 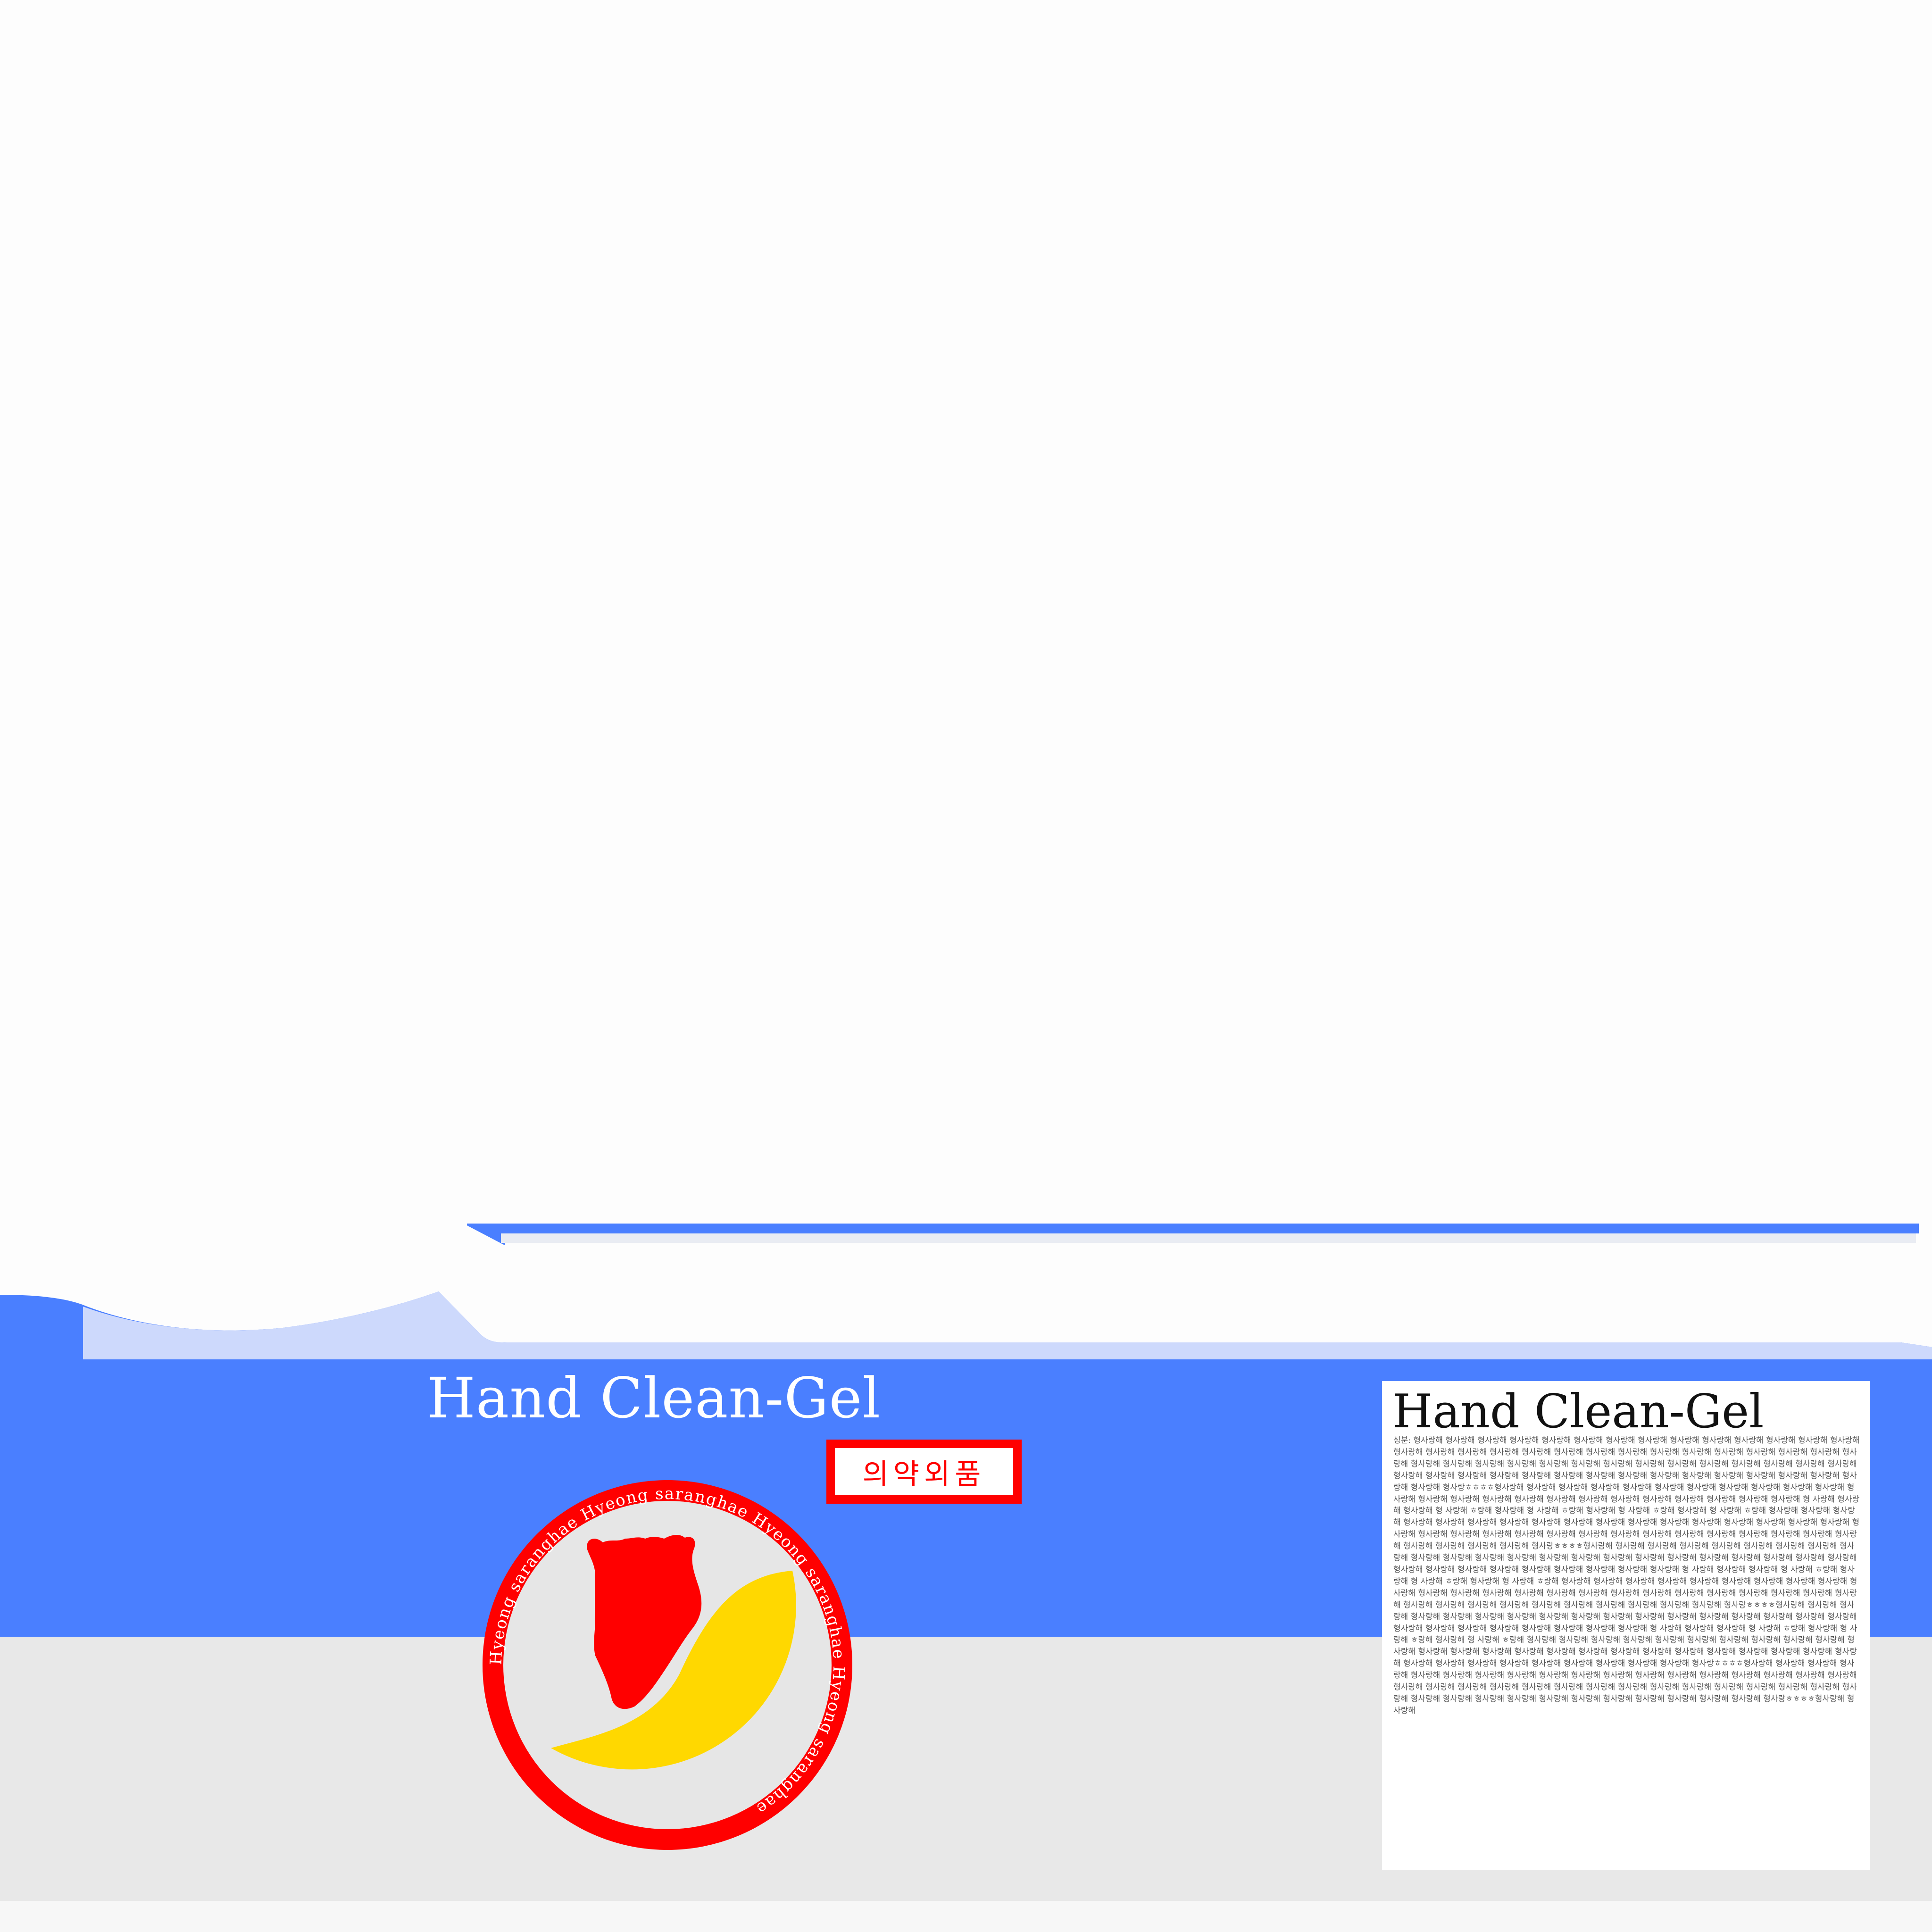 What do you see at coordinates (1578, 1412) in the screenshot?
I see `info-panel-title: Hand Clean-Gel` at bounding box center [1578, 1412].